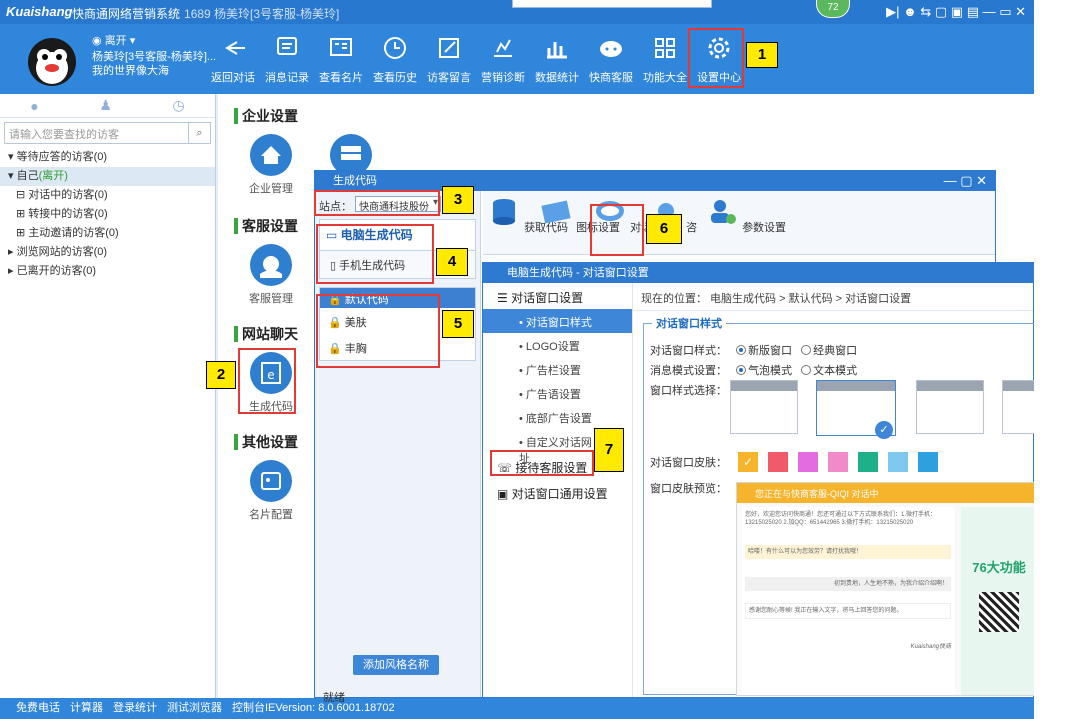 This screenshot has width=1066, height=719. I want to click on menu-item: • 广告栏设置, so click(557, 369).